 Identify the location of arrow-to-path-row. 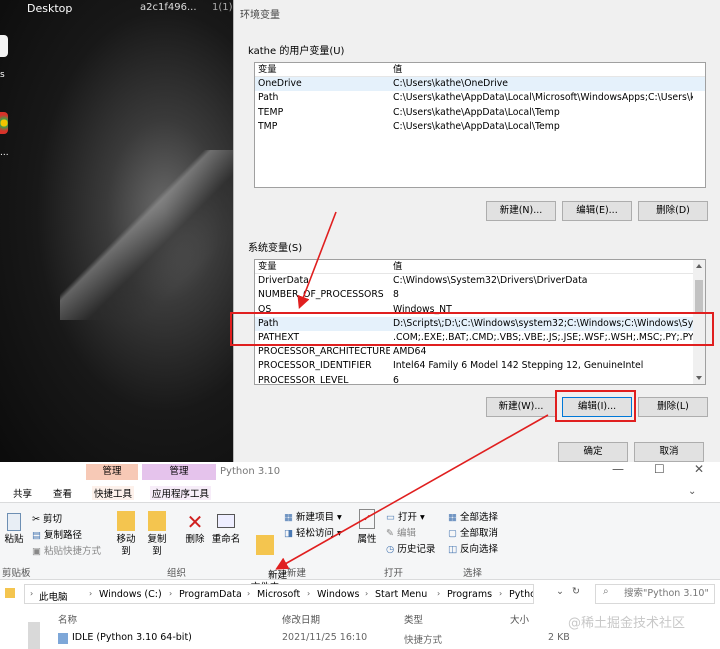
(317, 260).